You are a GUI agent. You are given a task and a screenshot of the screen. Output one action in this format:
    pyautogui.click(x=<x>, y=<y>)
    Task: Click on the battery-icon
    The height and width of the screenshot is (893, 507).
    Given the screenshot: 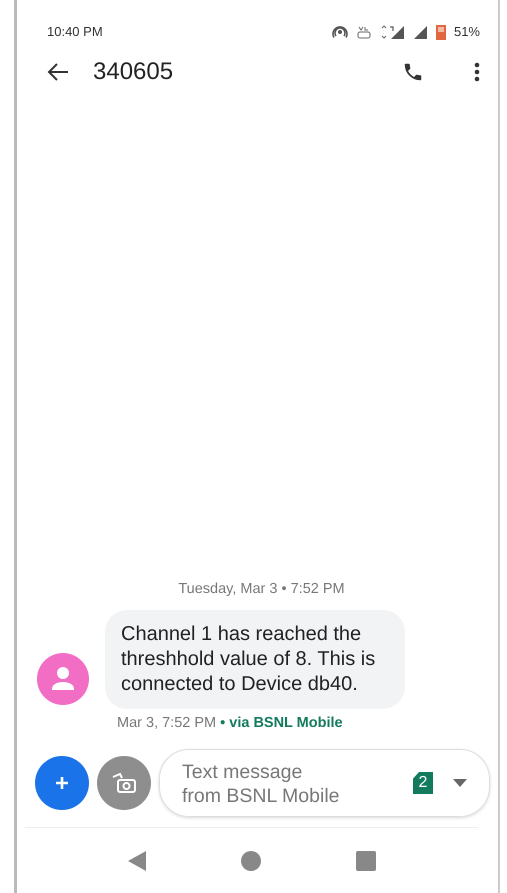 What is the action you would take?
    pyautogui.click(x=441, y=32)
    